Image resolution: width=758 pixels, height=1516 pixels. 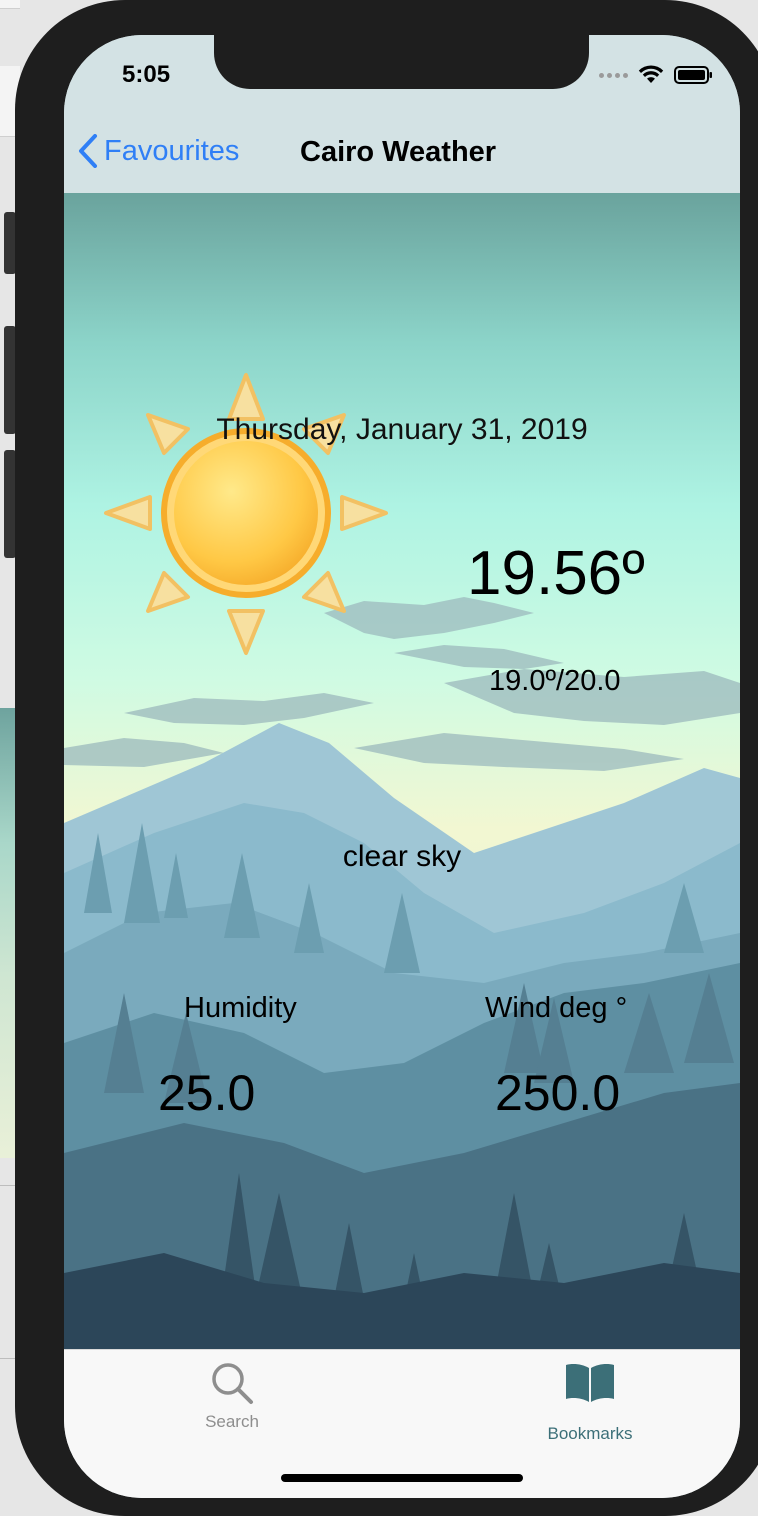 What do you see at coordinates (590, 1433) in the screenshot?
I see `tab-bookmarks-label: Bookmarks` at bounding box center [590, 1433].